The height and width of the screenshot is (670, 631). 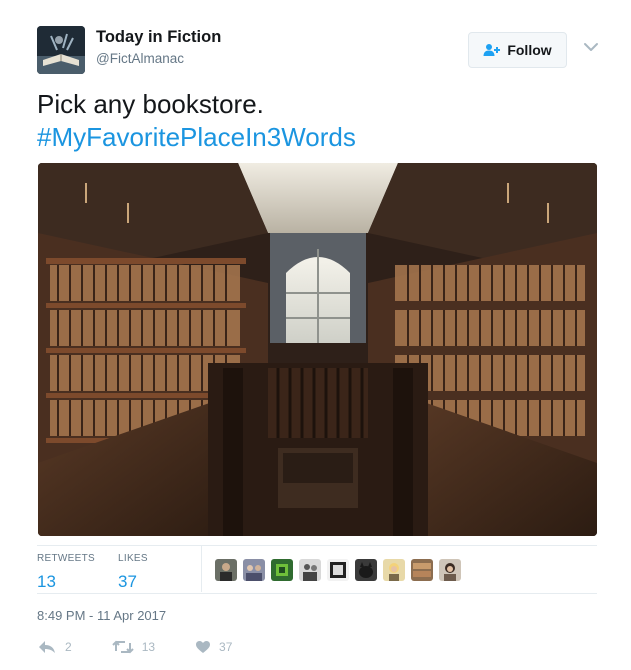 I want to click on like-button: 37, so click(x=213, y=647).